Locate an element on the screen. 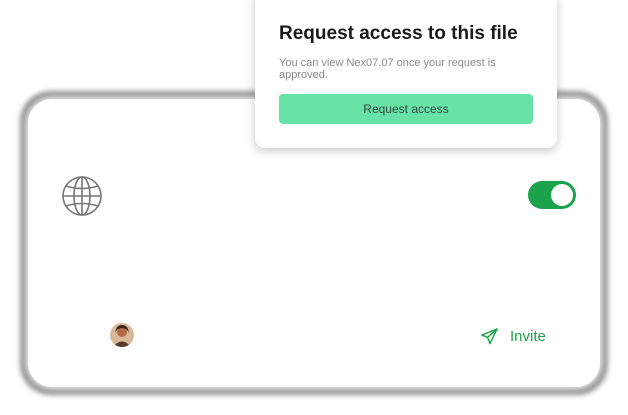 This screenshot has height=415, width=628. paper-plane-icon is located at coordinates (489, 336).